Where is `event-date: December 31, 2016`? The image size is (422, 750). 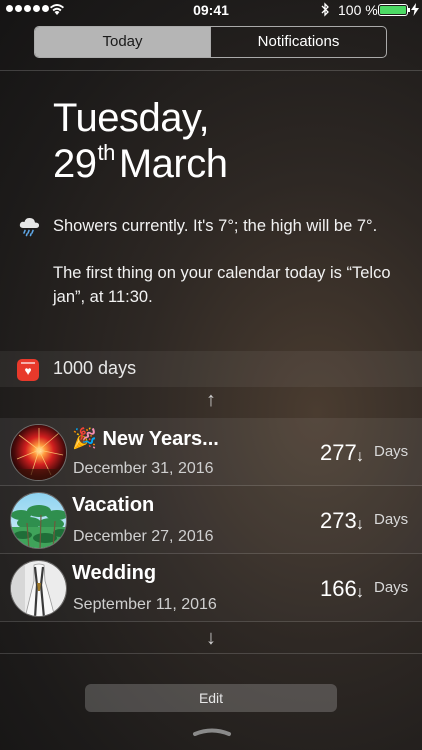 event-date: December 31, 2016 is located at coordinates (143, 468).